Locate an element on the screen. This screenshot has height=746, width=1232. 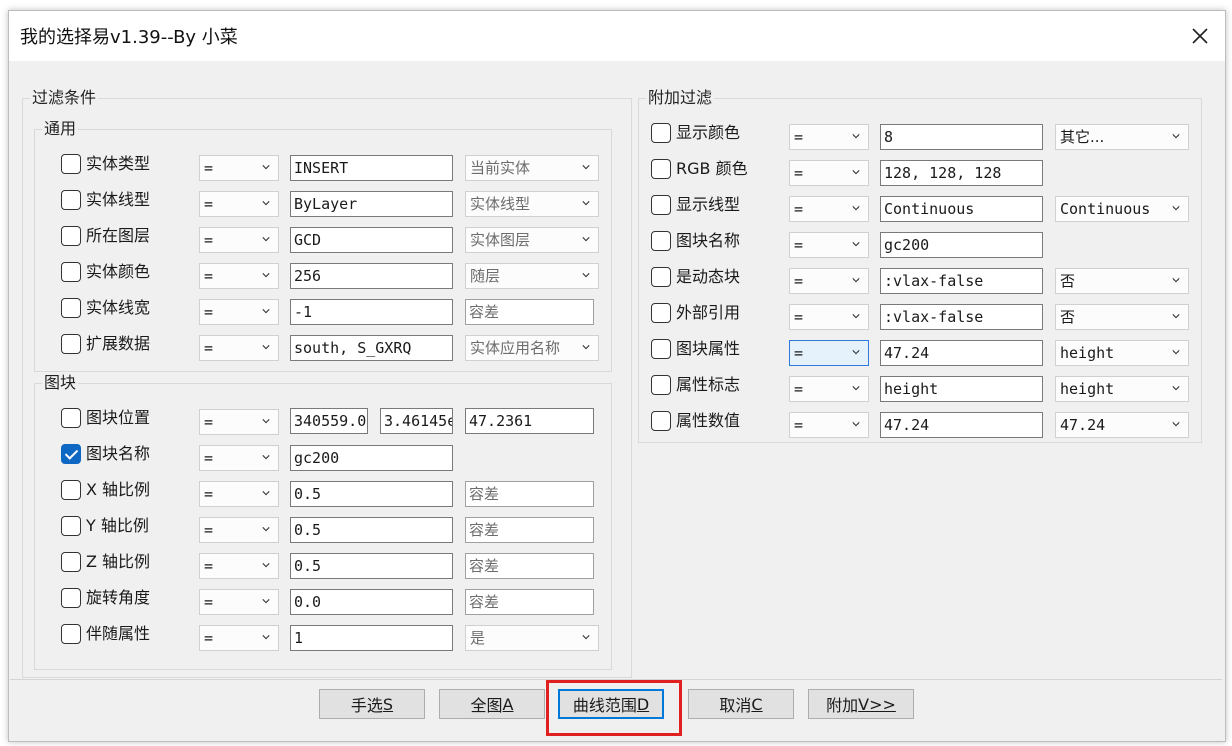
extra-row-8-value-field: 47.24 is located at coordinates (961, 425).